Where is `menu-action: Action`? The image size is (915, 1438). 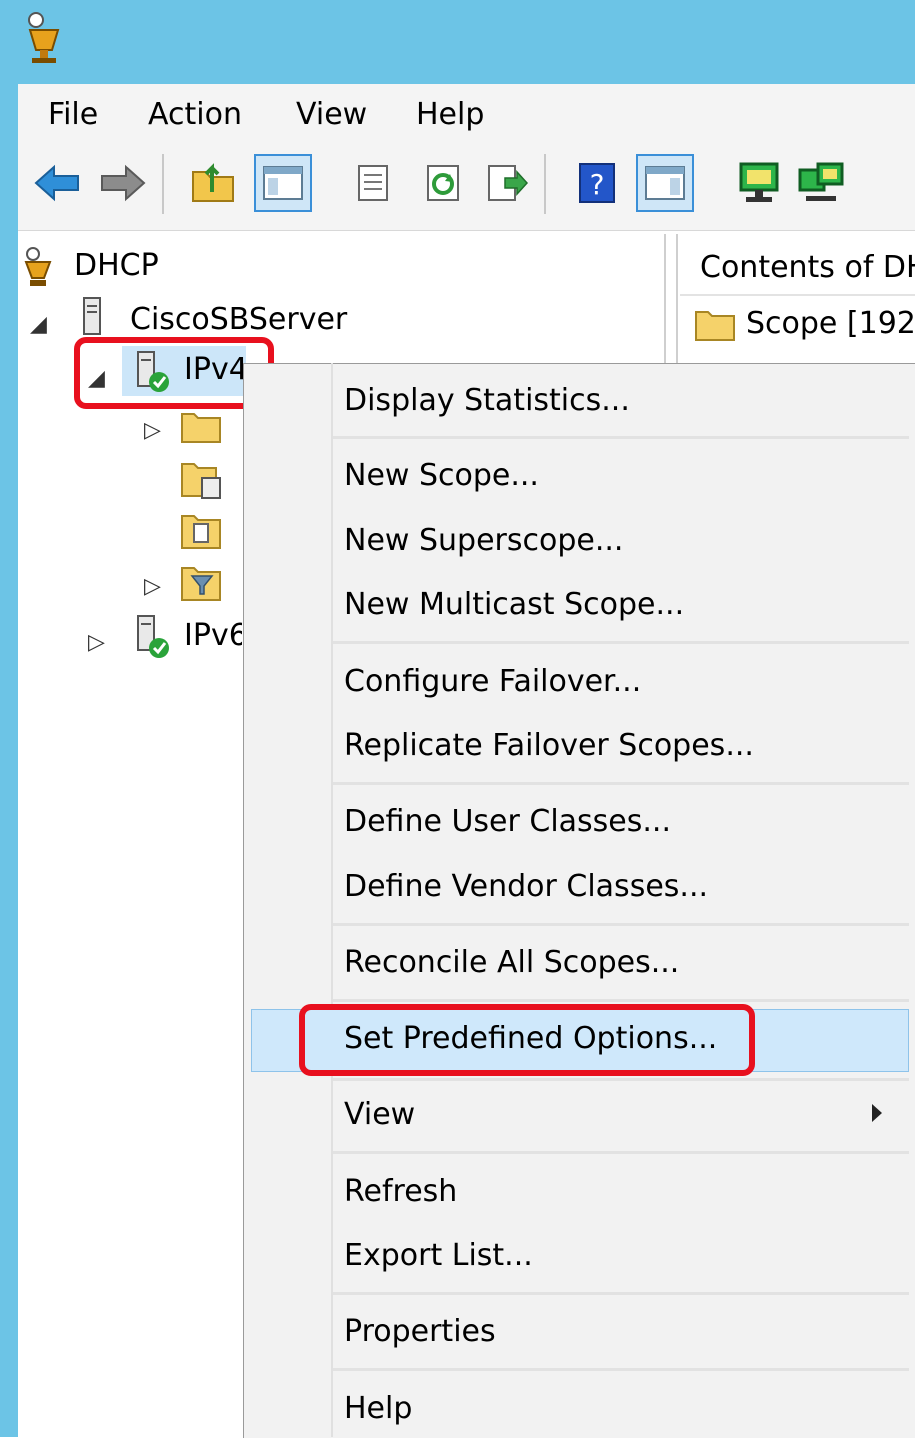
menu-action: Action is located at coordinates (195, 115).